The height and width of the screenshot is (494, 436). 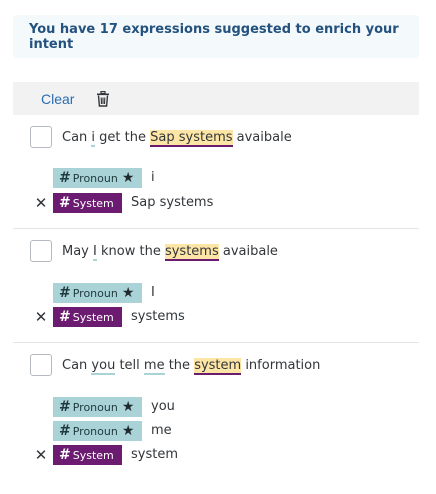 What do you see at coordinates (191, 366) in the screenshot?
I see `expression-text: Can you tell me the system information` at bounding box center [191, 366].